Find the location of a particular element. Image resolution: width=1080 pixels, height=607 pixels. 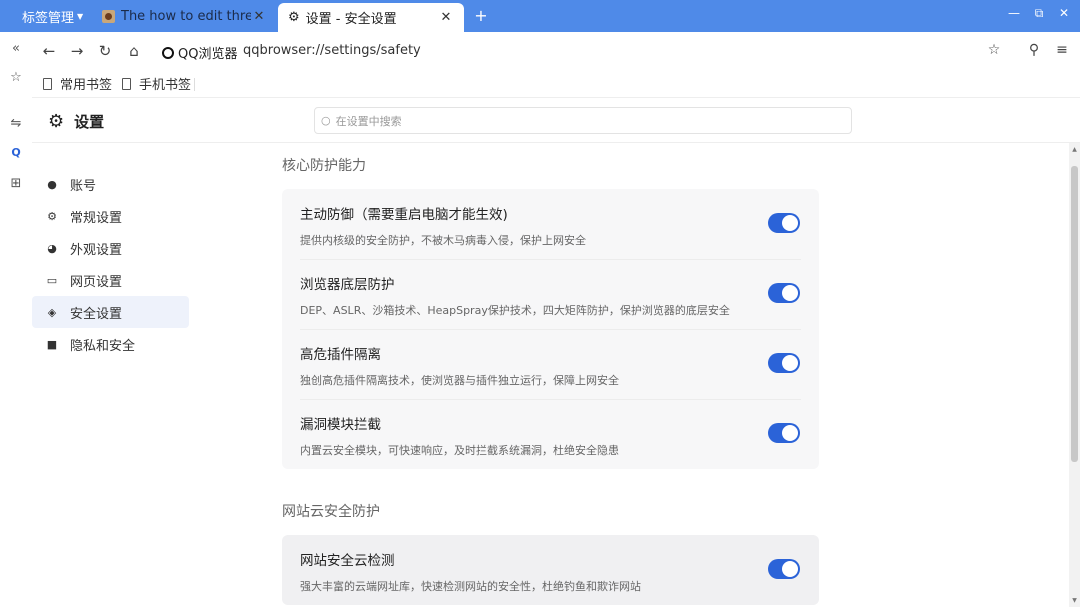

sidebar-item-label: 常规设置 is located at coordinates (96, 218).